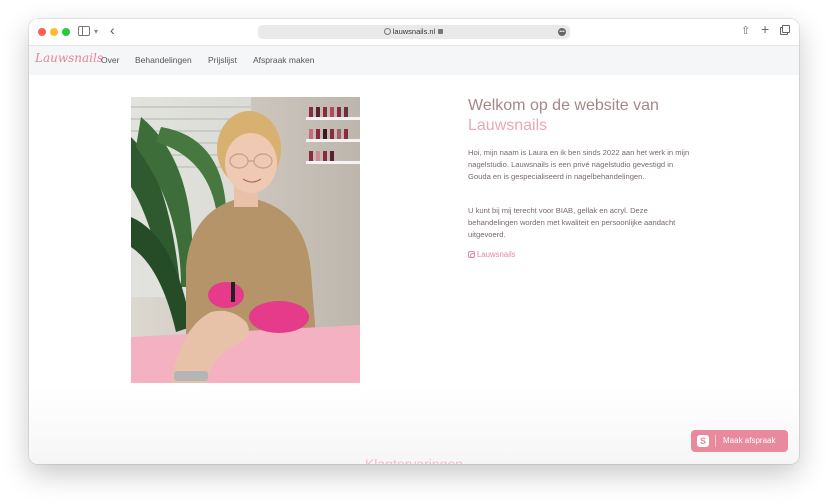 Image resolution: width=828 pixels, height=502 pixels. What do you see at coordinates (508, 125) in the screenshot?
I see `page-title-brand: Lauwsnails` at bounding box center [508, 125].